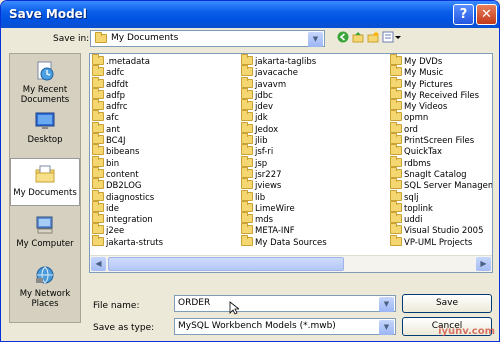 The image size is (500, 342). What do you see at coordinates (127, 150) in the screenshot?
I see `folder-item: bibeans` at bounding box center [127, 150].